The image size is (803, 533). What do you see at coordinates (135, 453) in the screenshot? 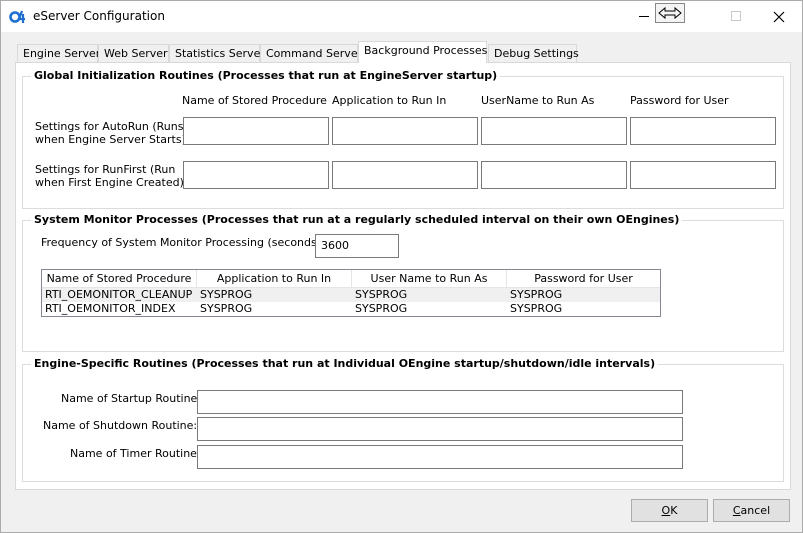
I see `timer-routine-label: Name of Timer Routine:` at bounding box center [135, 453].